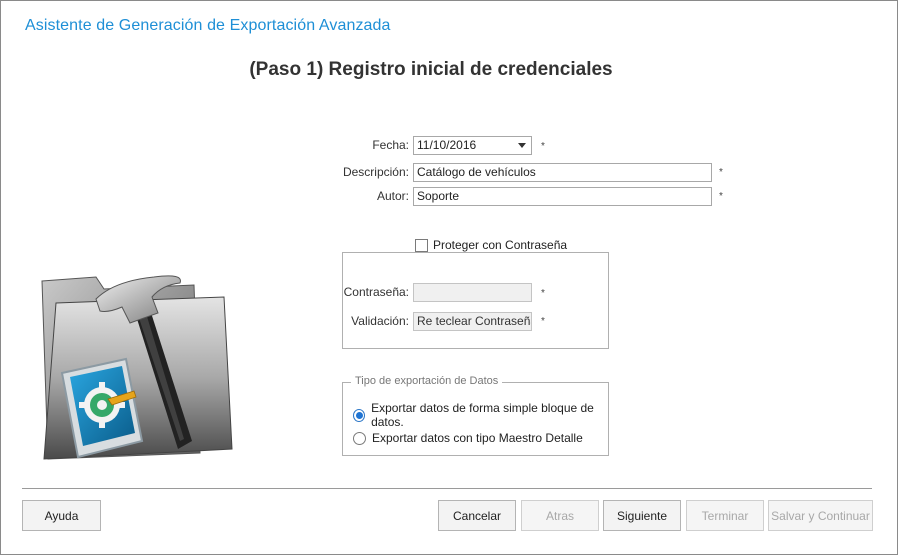  I want to click on help-button: Ayuda, so click(61, 515).